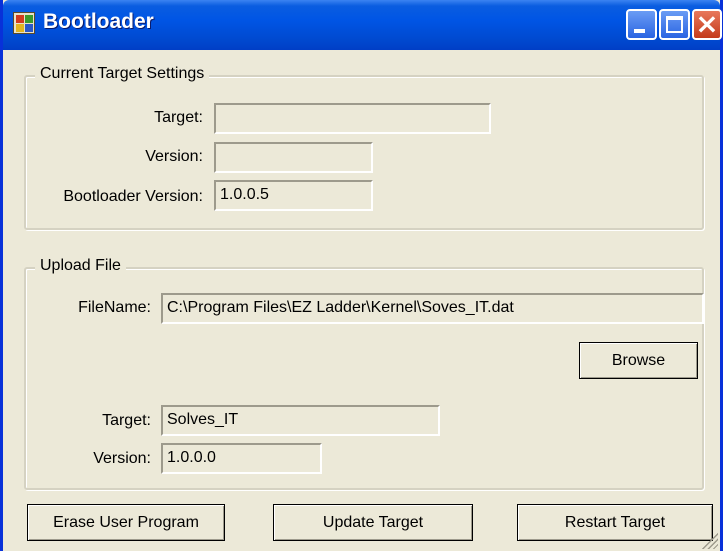  I want to click on title-bar: Bootloader ×, so click(362, 25).